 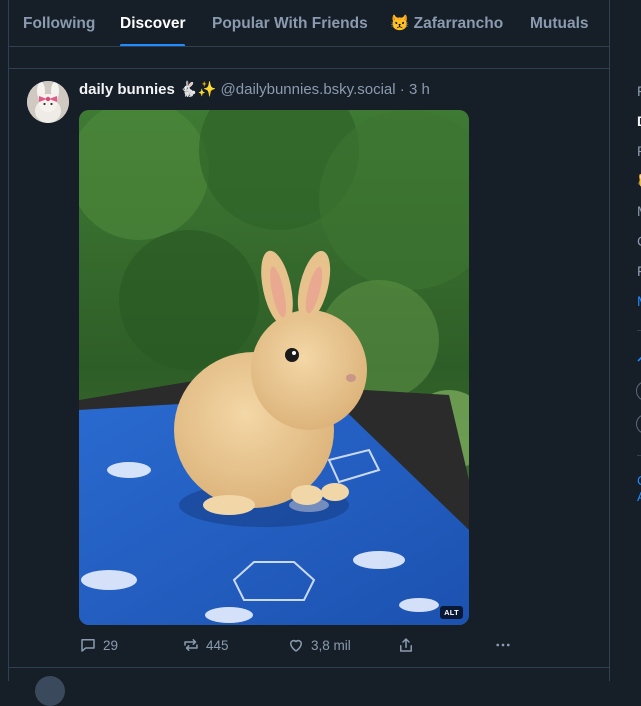 What do you see at coordinates (331, 645) in the screenshot?
I see `like-count: 3,8 mil` at bounding box center [331, 645].